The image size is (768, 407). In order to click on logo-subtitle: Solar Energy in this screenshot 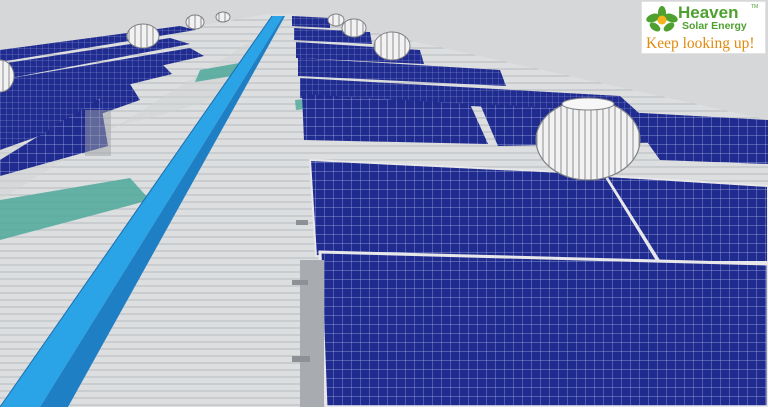, I will do `click(714, 26)`.